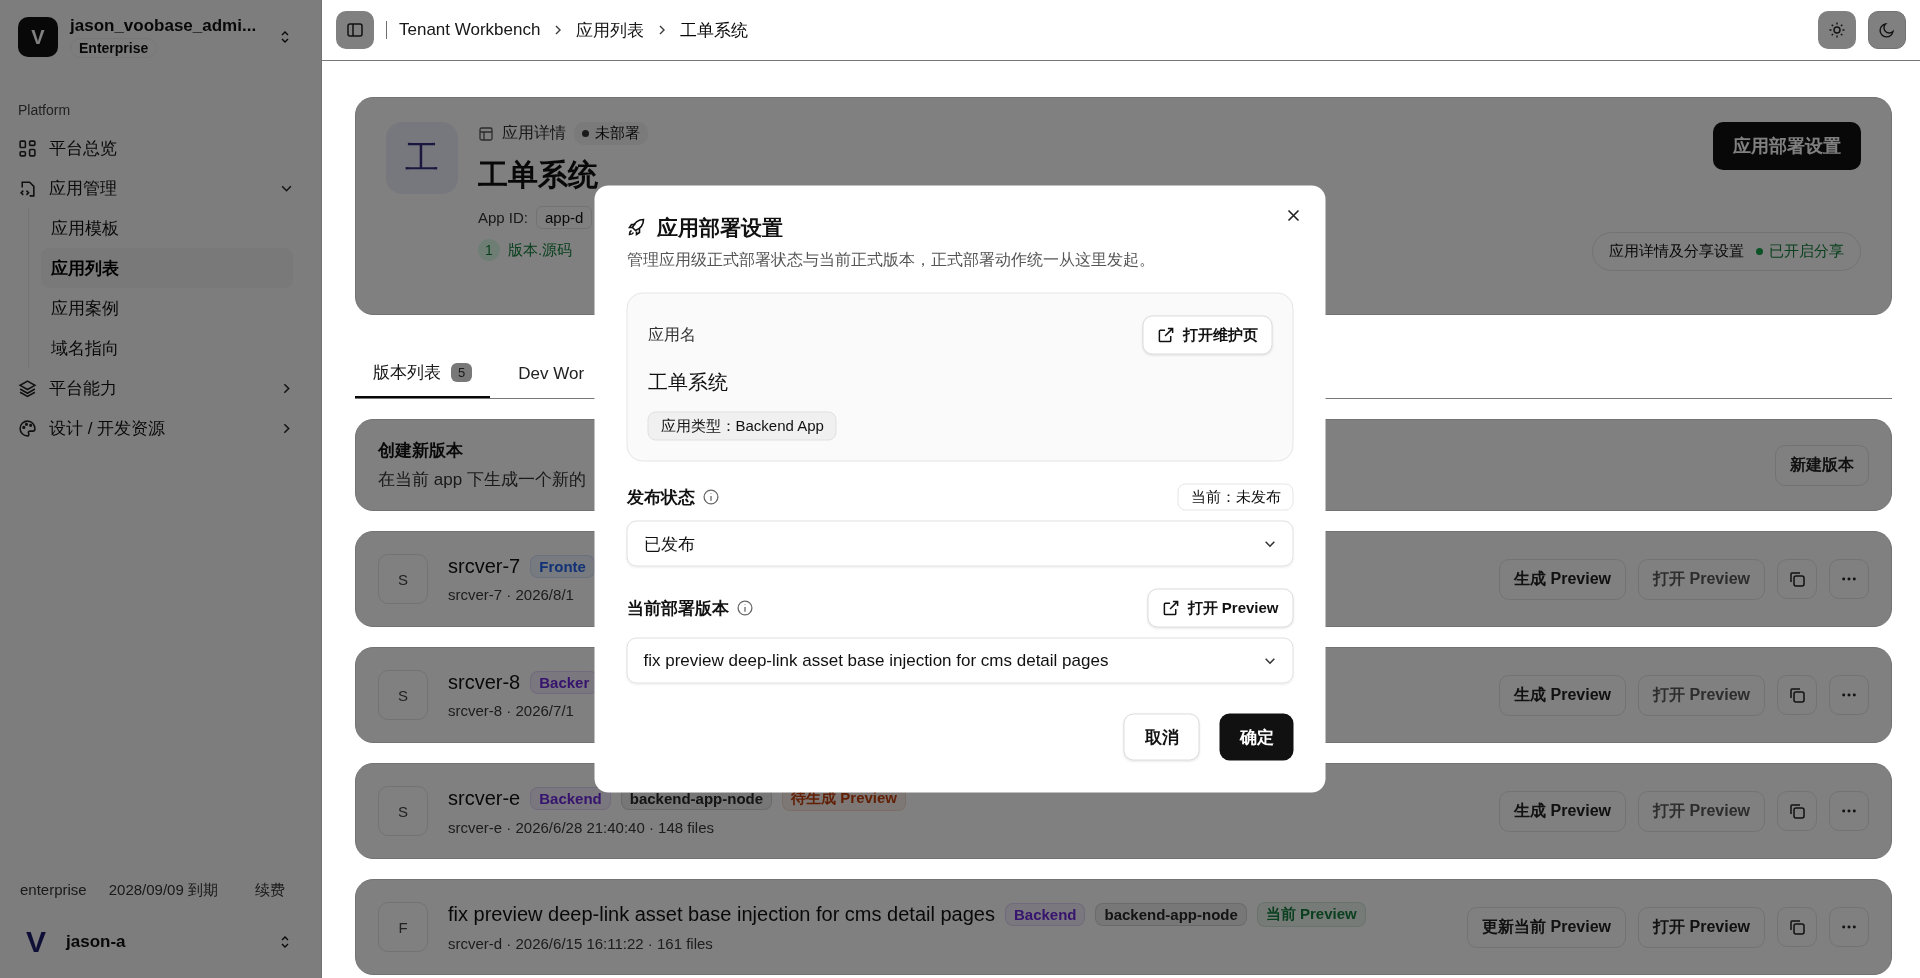  Describe the element at coordinates (677, 608) in the screenshot. I see `field-label: 当前部署版本` at that location.